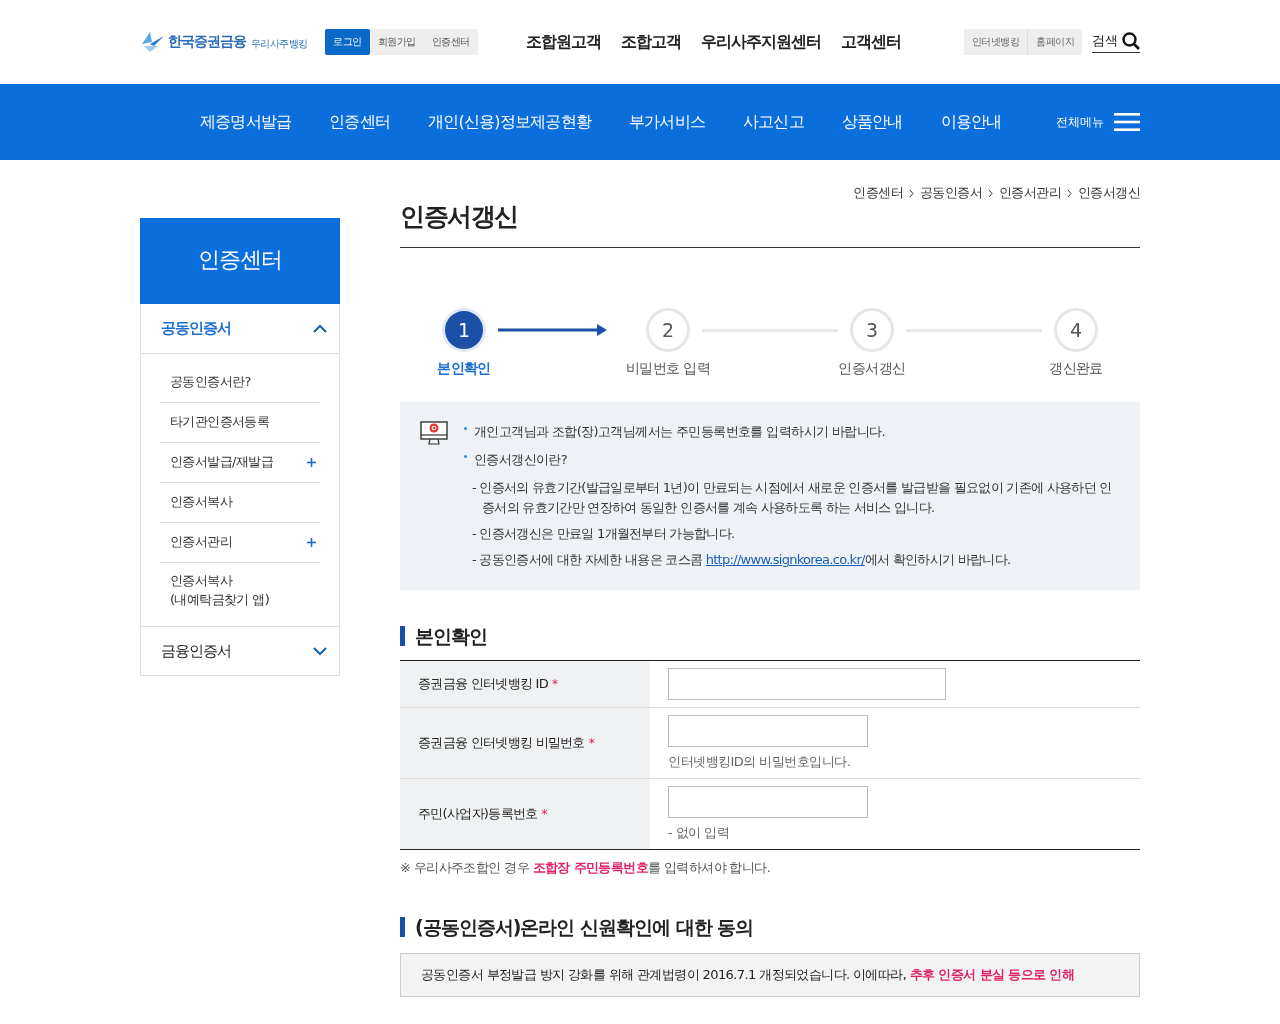 This screenshot has height=1024, width=1280. What do you see at coordinates (971, 122) in the screenshot?
I see `nav-link: 이용안내` at bounding box center [971, 122].